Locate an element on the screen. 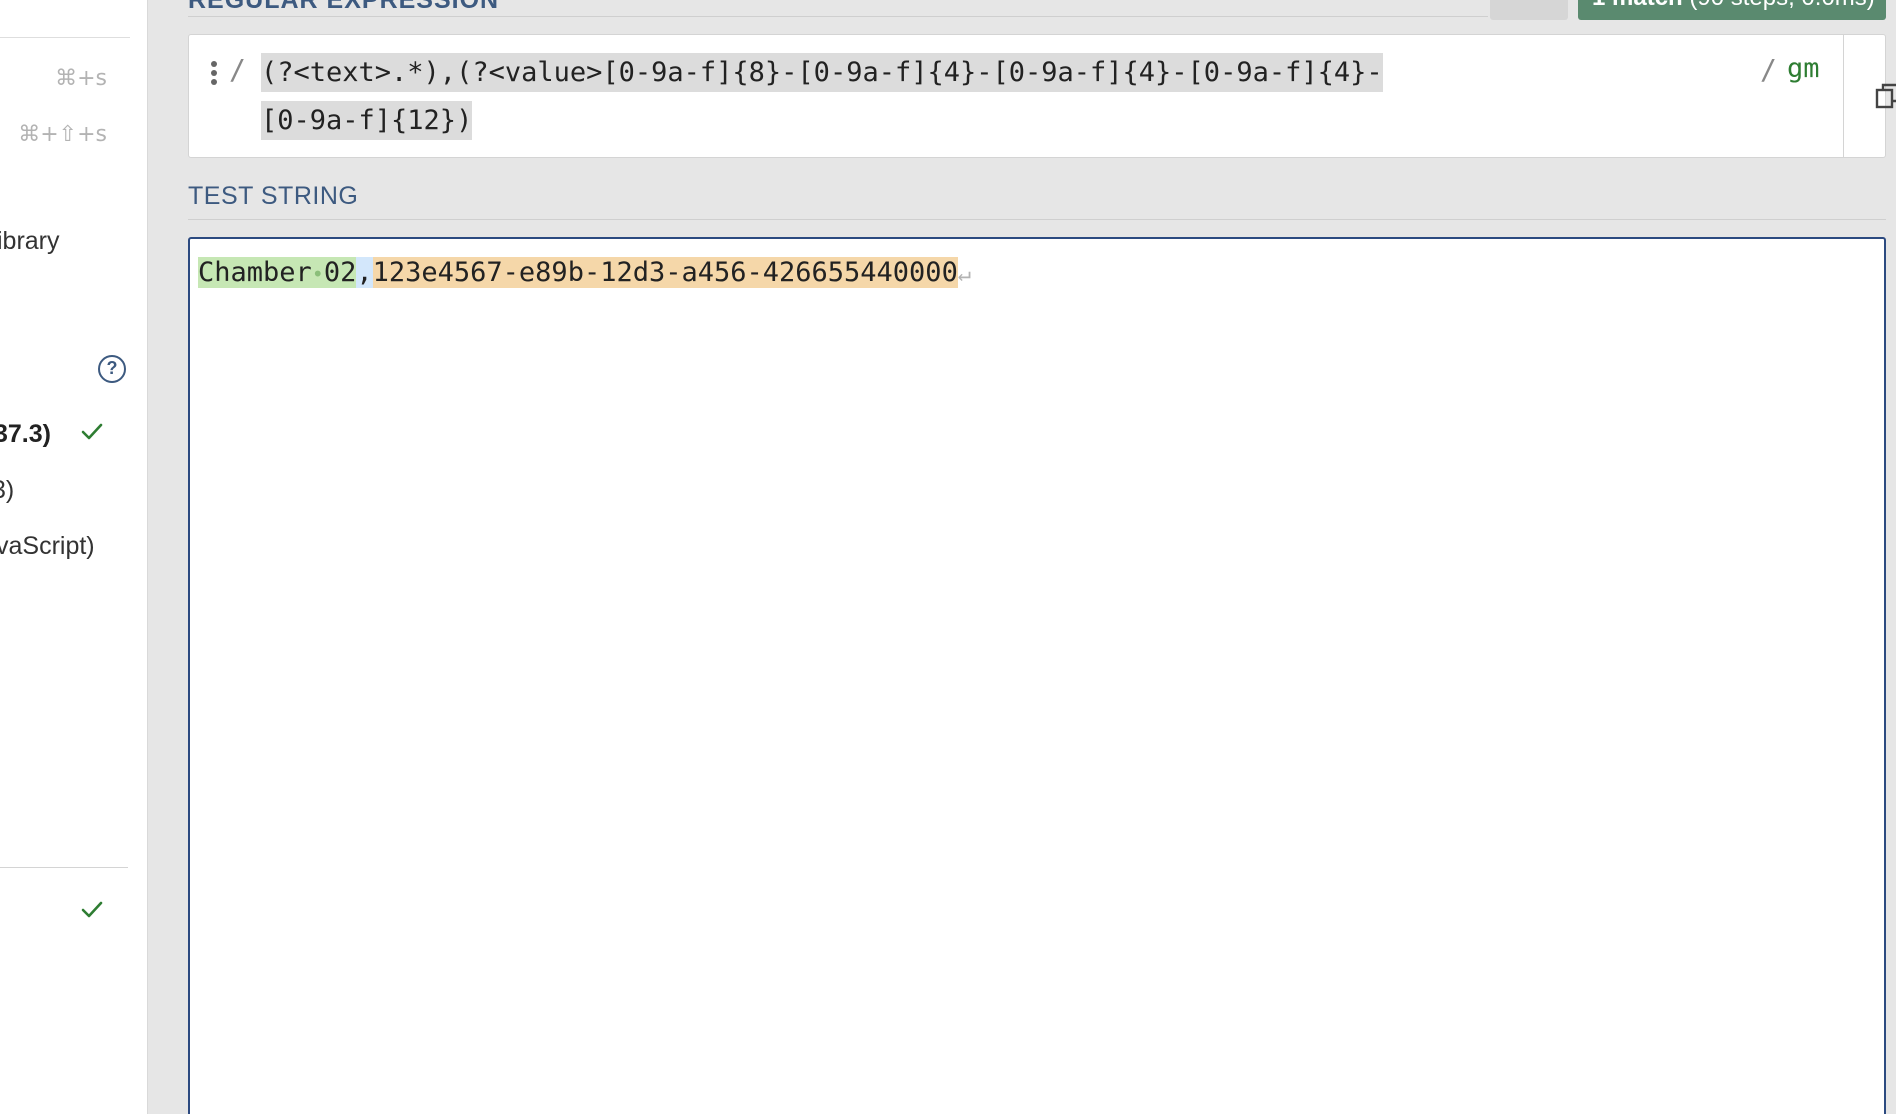 The image size is (1896, 1114). regex-flavor-dropdown is located at coordinates (1529, 10).